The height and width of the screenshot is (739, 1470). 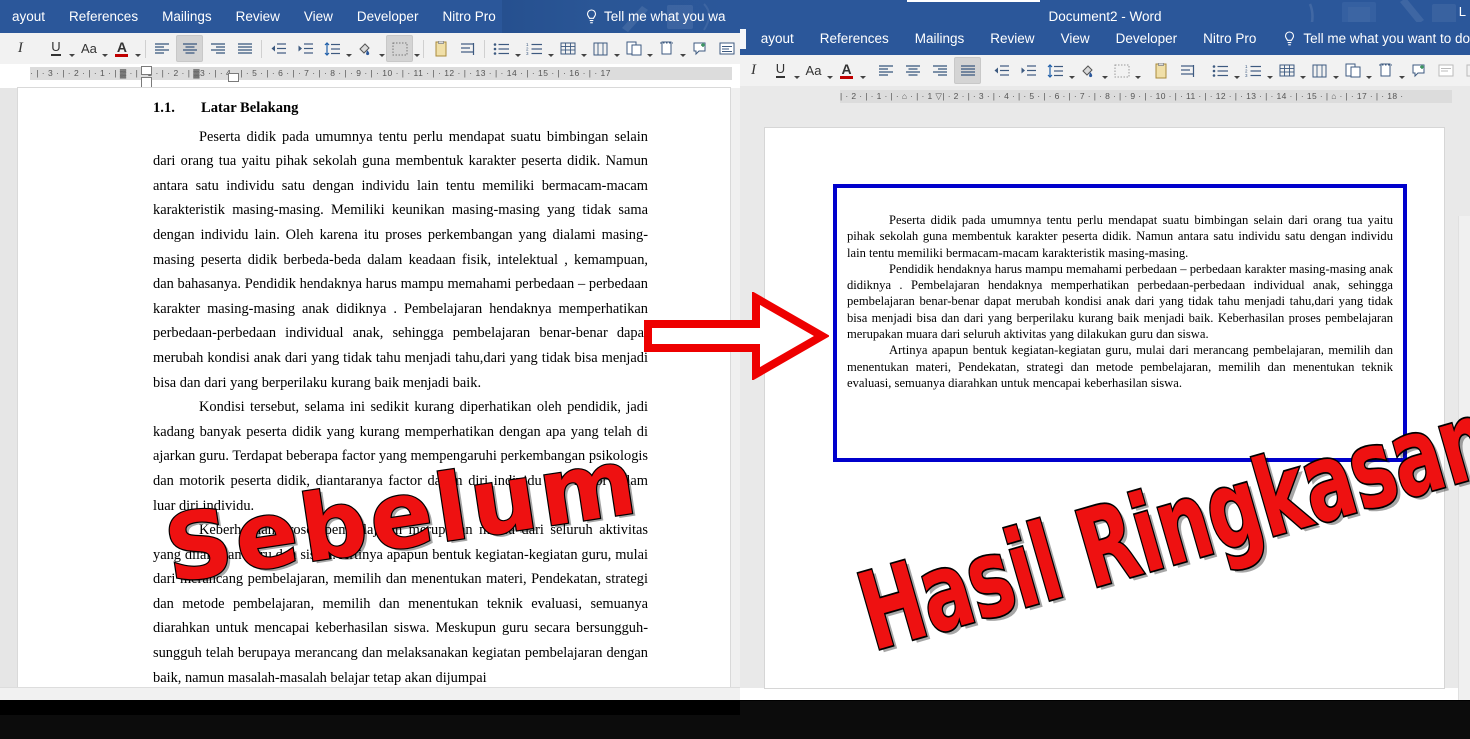 I want to click on left-scrollbar, so click(x=735, y=387).